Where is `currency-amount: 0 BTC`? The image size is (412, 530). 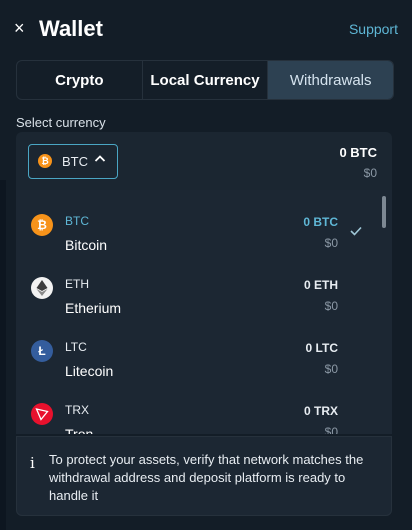
currency-amount: 0 BTC is located at coordinates (320, 222).